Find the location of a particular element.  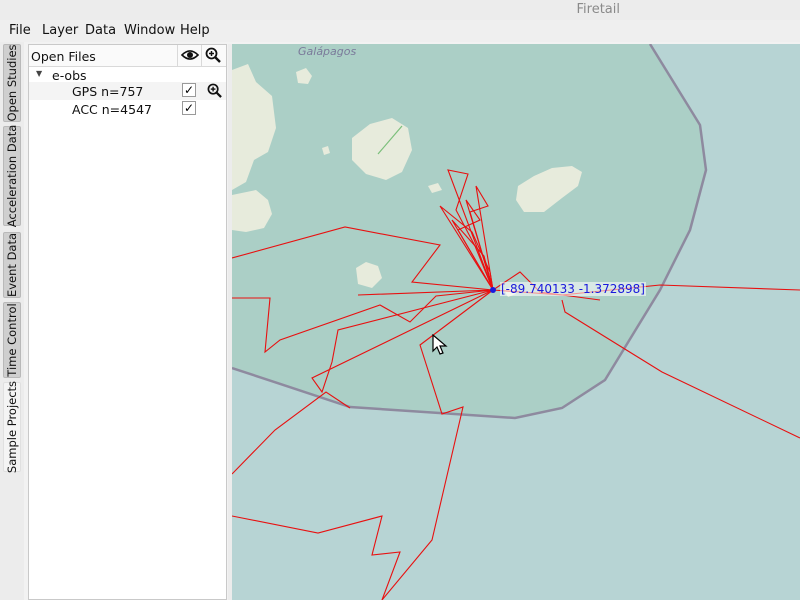

tab-event-data: Event Data is located at coordinates (12, 265).